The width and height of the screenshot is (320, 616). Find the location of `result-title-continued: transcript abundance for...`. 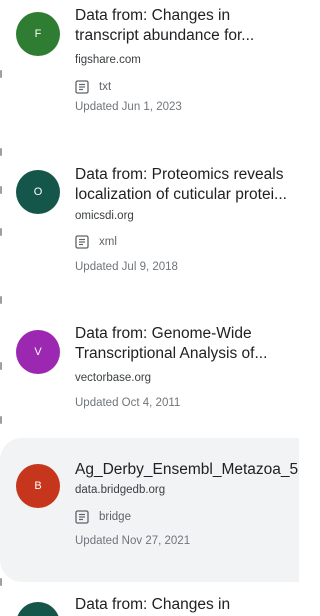

result-title-continued: transcript abundance for... is located at coordinates (187, 36).